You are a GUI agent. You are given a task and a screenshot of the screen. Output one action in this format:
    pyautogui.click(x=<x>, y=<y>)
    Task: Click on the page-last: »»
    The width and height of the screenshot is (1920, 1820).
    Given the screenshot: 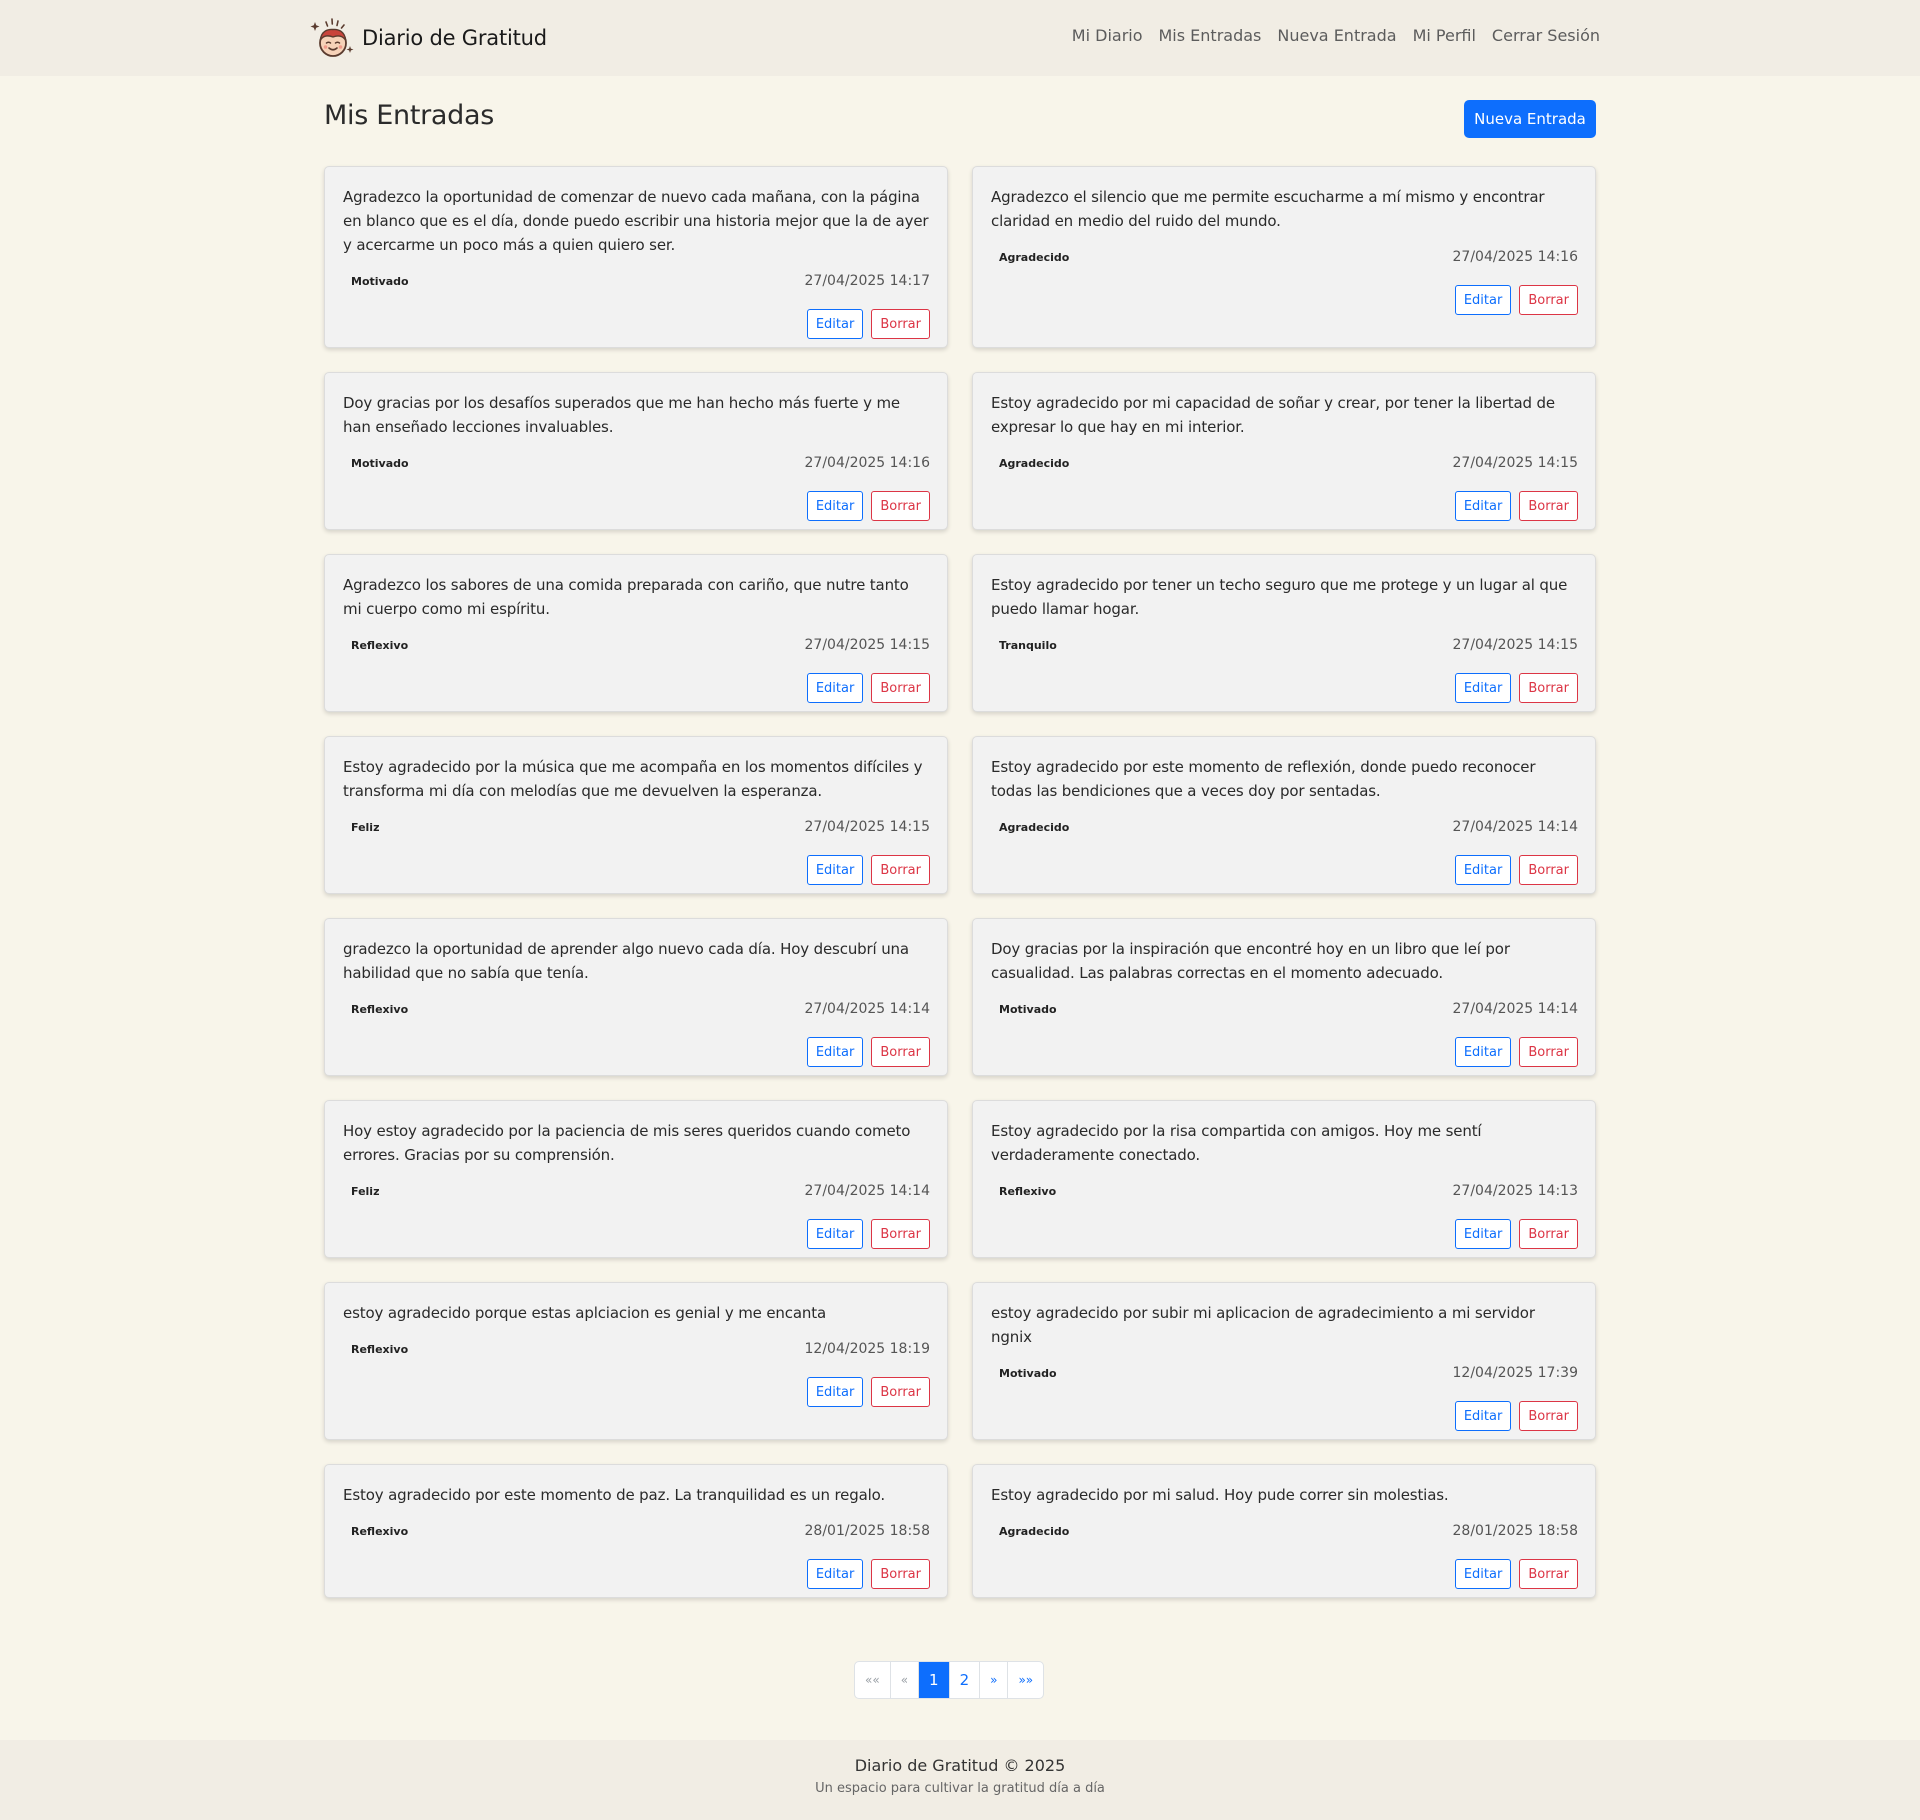 What is the action you would take?
    pyautogui.click(x=1025, y=1680)
    